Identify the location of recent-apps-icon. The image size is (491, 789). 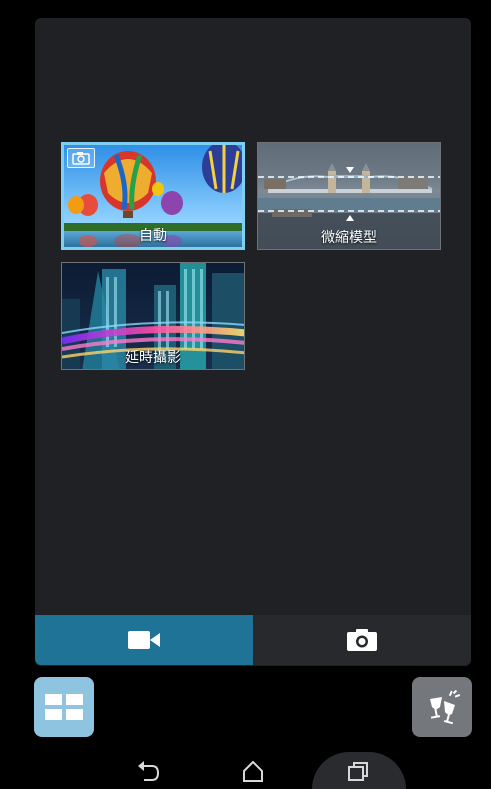
(358, 771).